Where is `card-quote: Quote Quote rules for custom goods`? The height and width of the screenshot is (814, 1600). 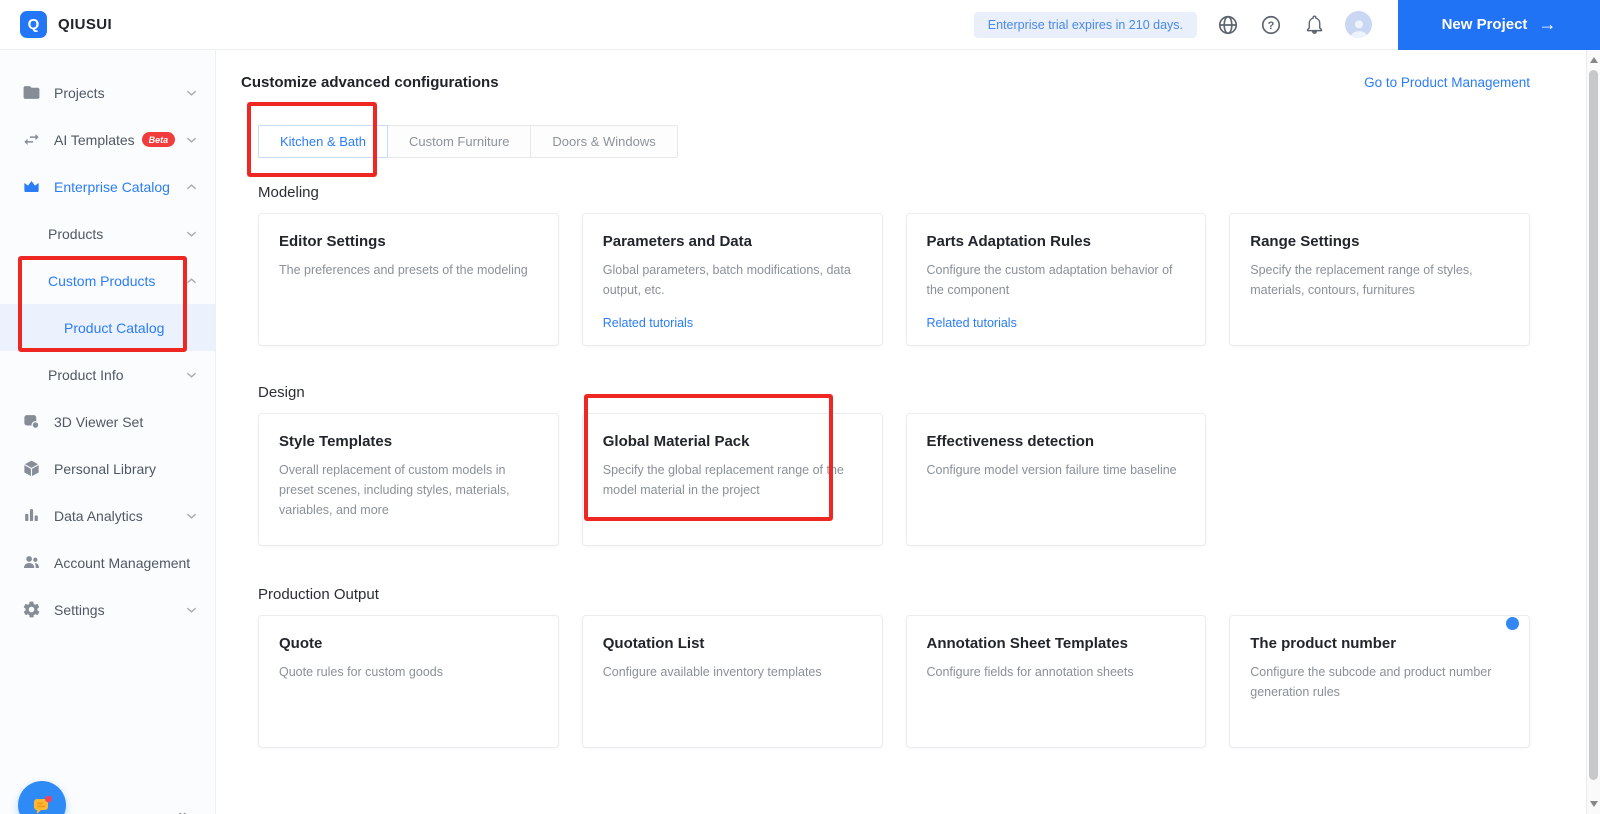
card-quote: Quote Quote rules for custom goods is located at coordinates (408, 681).